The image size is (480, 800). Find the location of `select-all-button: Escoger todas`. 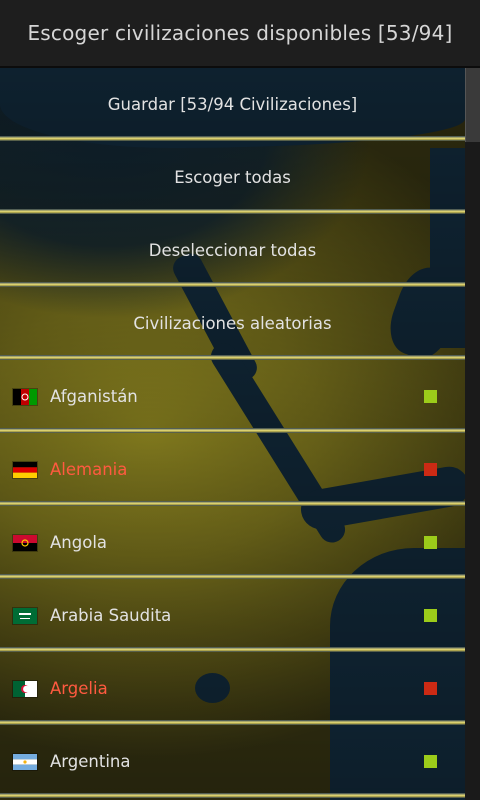

select-all-button: Escoger todas is located at coordinates (232, 177).